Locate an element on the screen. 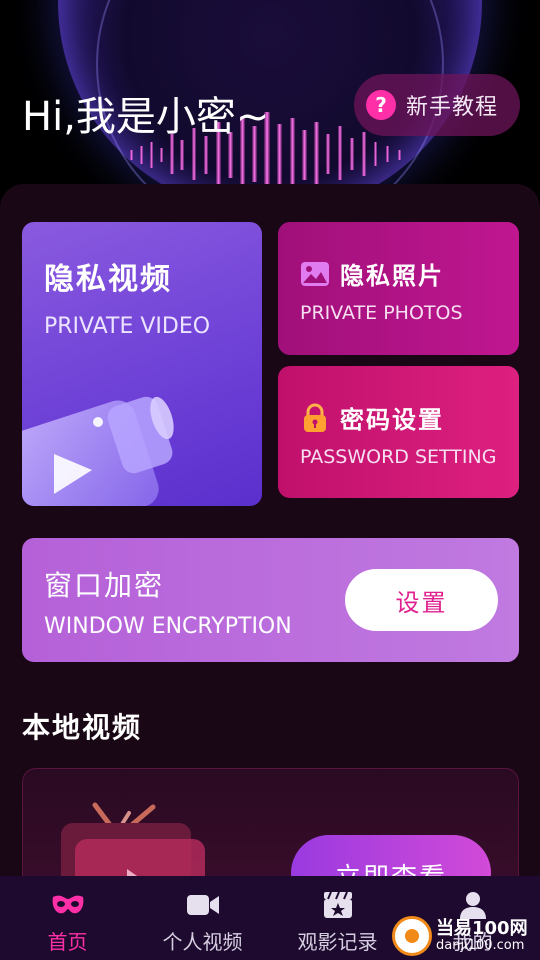  window-encryption-title: 窗口加密 is located at coordinates (104, 585).